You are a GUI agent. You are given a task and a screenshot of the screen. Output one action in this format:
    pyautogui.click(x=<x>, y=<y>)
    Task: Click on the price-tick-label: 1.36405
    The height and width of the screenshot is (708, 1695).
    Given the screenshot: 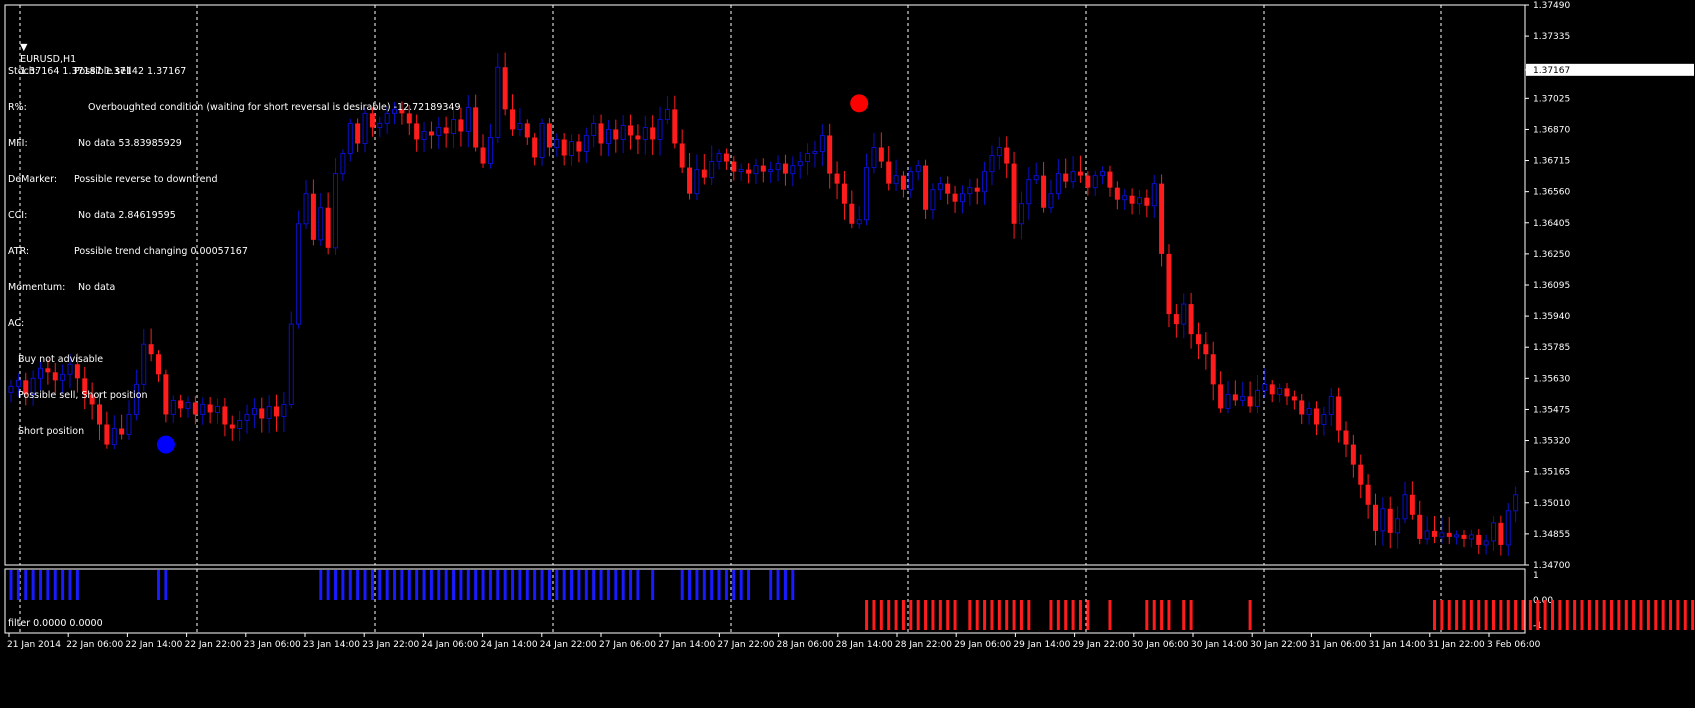 What is the action you would take?
    pyautogui.click(x=1551, y=224)
    